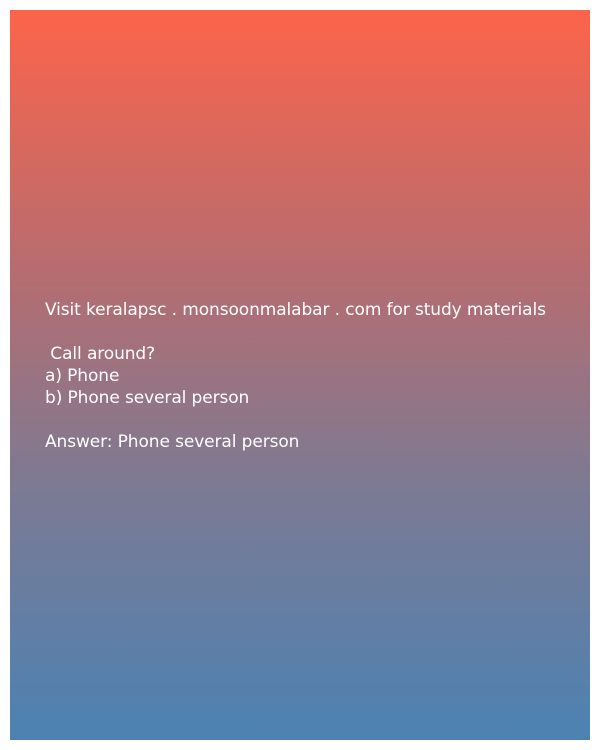 This screenshot has width=600, height=750. I want to click on option-b: b) Phone several person, so click(147, 398).